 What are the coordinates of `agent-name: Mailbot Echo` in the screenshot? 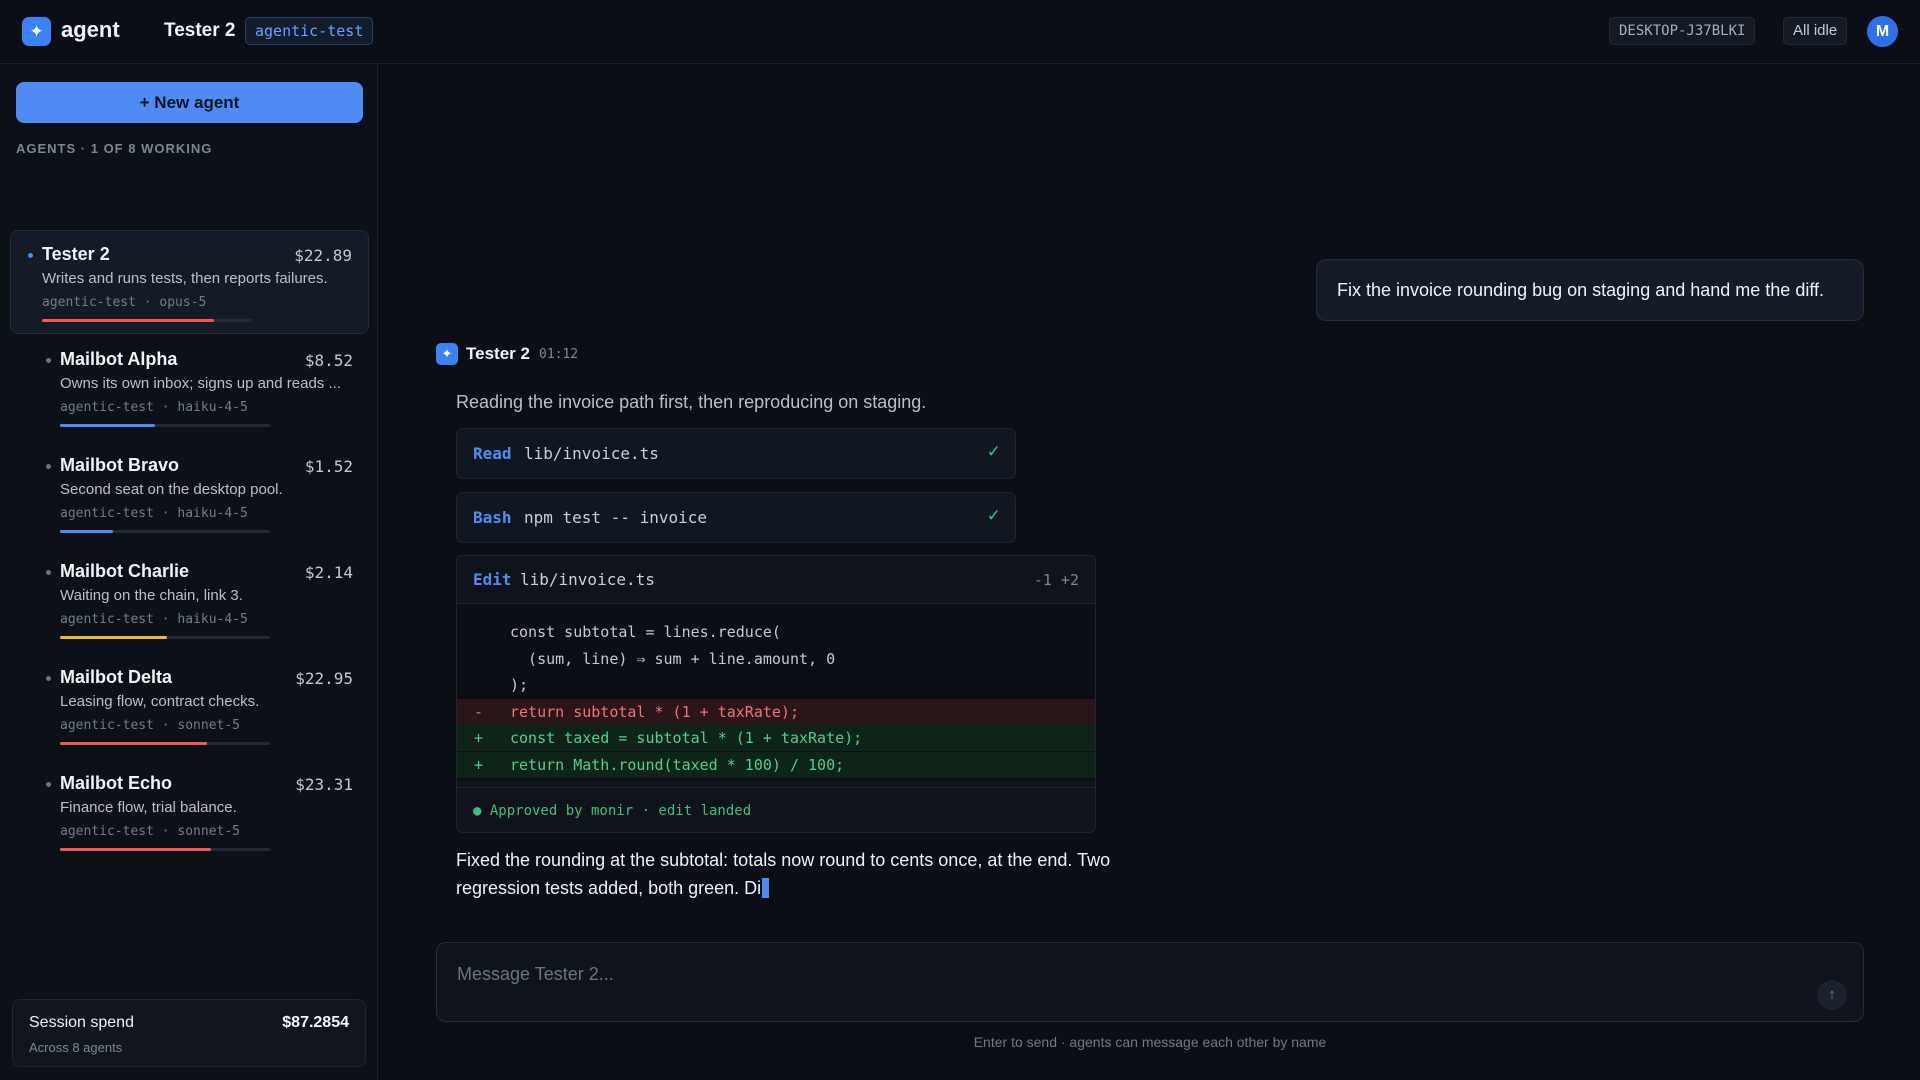 It's located at (116, 783).